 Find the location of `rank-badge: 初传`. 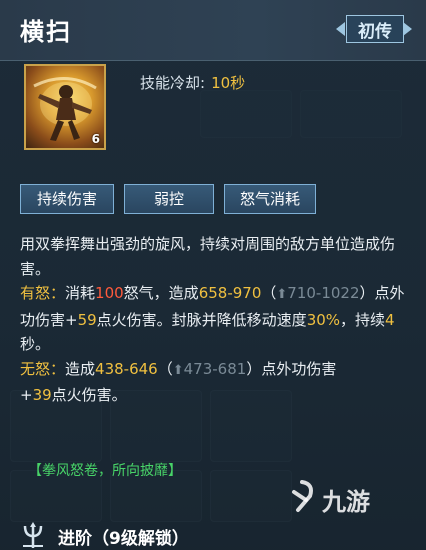

rank-badge: 初传 is located at coordinates (374, 29).